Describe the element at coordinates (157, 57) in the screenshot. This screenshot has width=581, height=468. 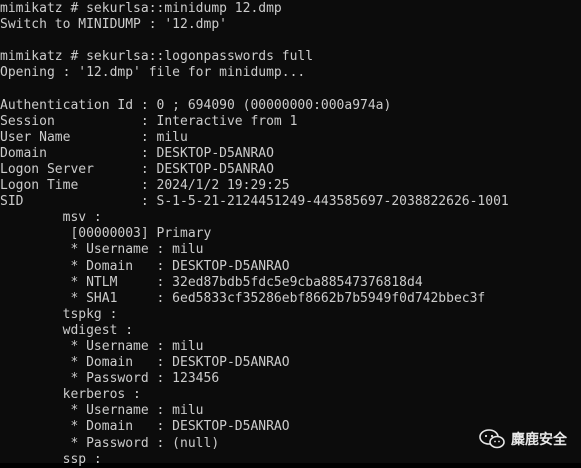
I see `terminal-line: mimikatz # sekurlsa::logonpasswords full` at that location.